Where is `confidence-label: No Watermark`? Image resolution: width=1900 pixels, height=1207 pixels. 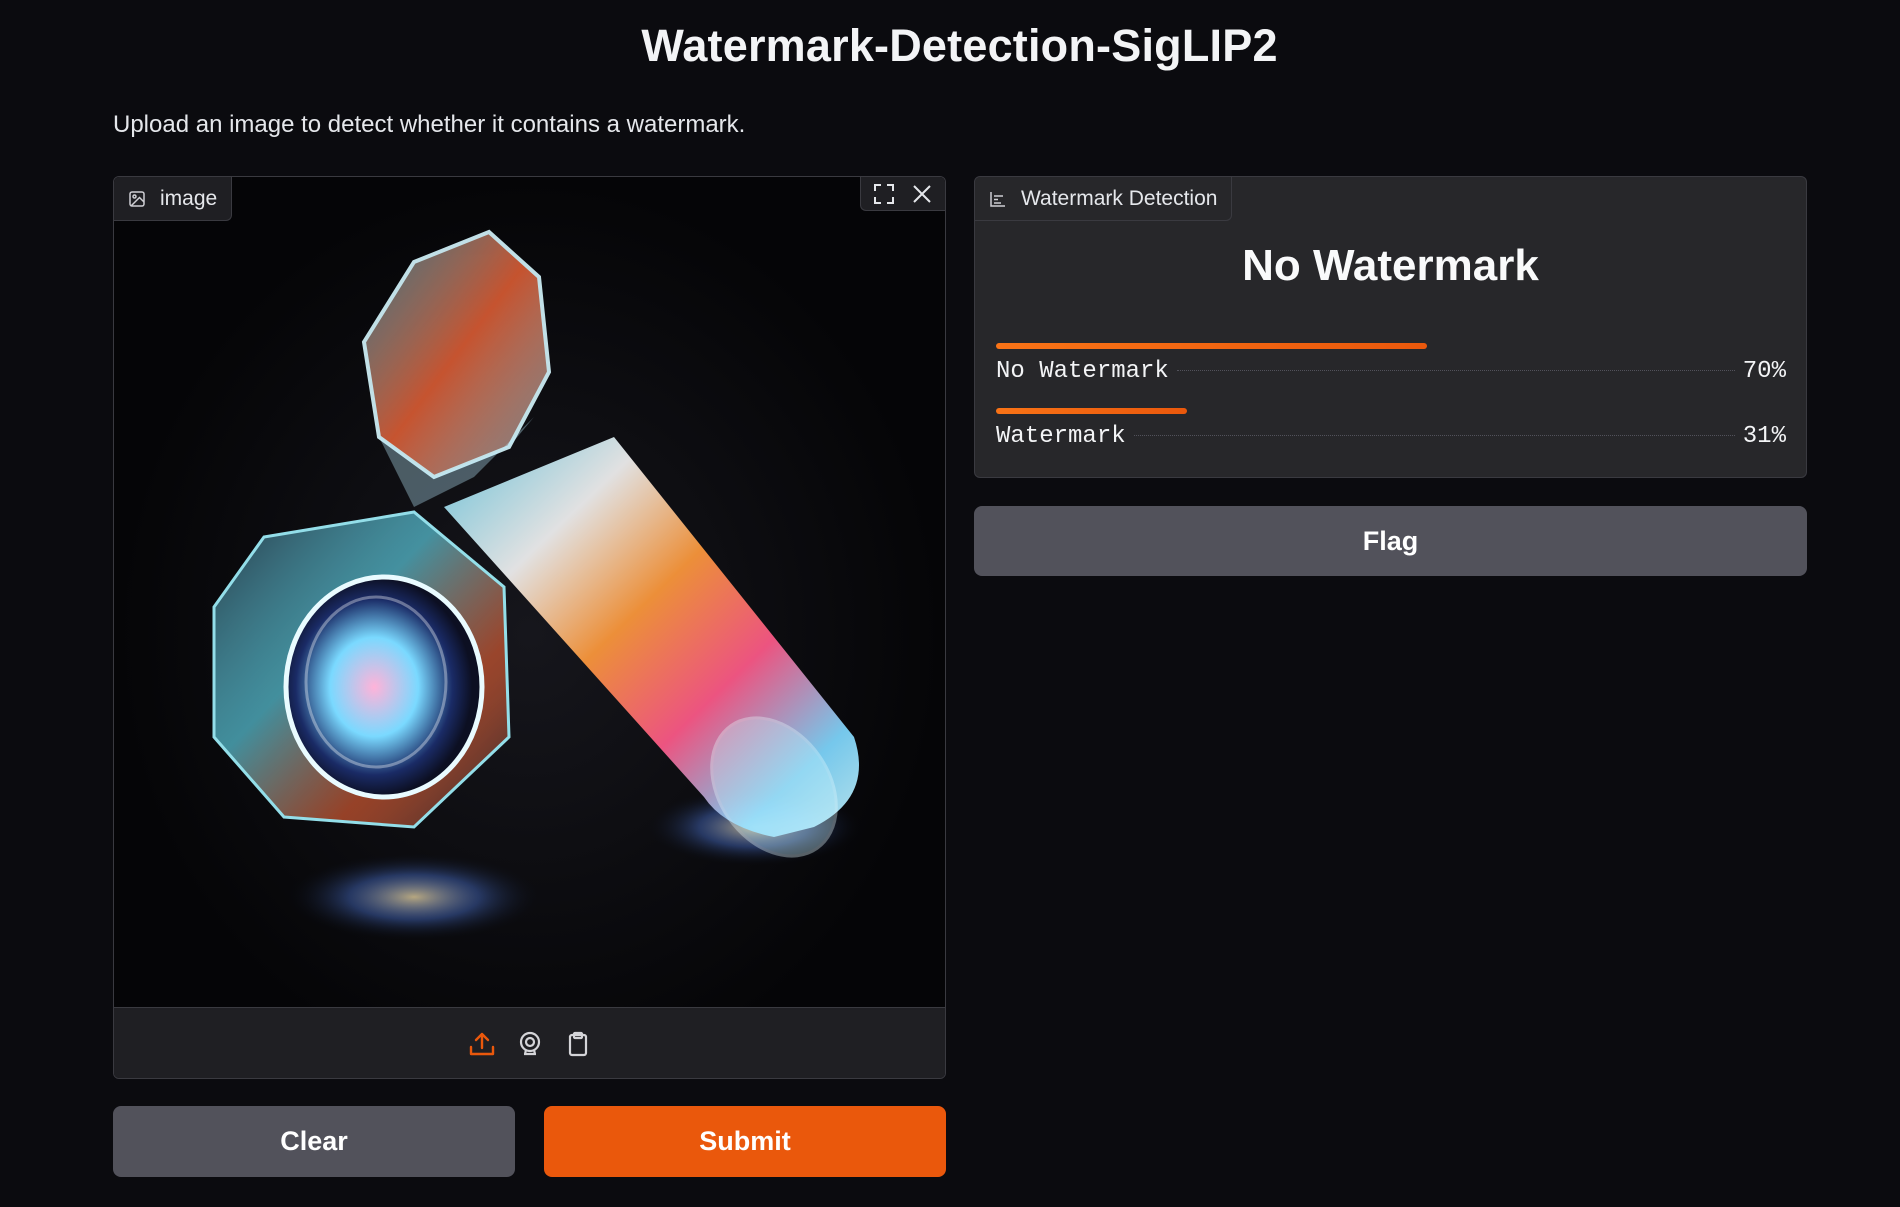
confidence-label: No Watermark is located at coordinates (1082, 371).